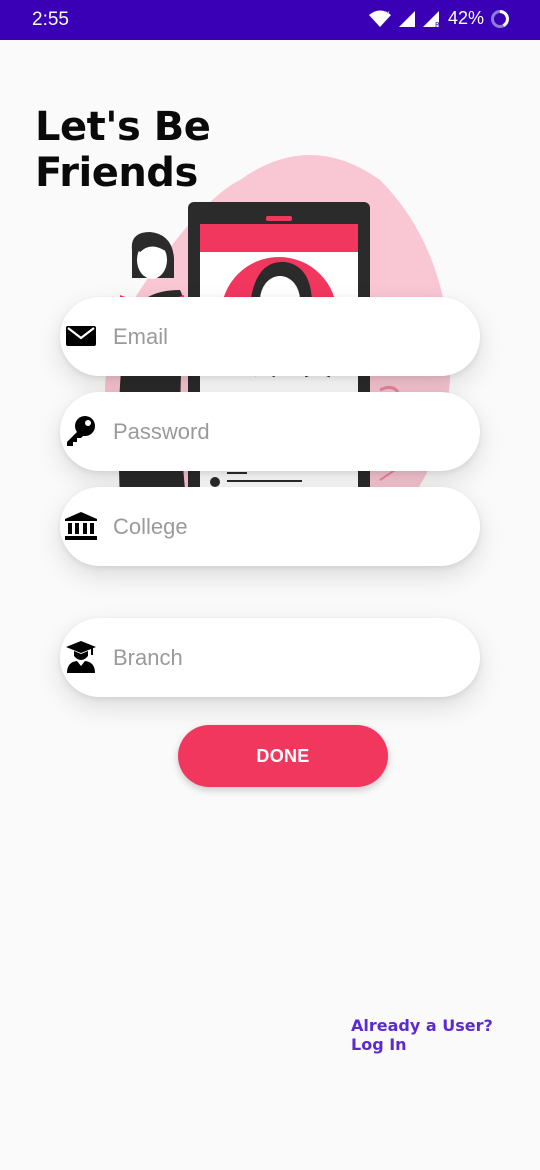 The image size is (540, 1170). What do you see at coordinates (81, 336) in the screenshot?
I see `mail-icon` at bounding box center [81, 336].